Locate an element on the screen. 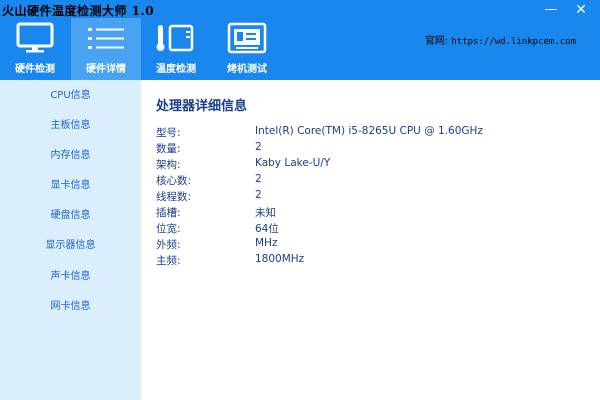 The image size is (600, 400). tab-label: 硬件检测 is located at coordinates (35, 69).